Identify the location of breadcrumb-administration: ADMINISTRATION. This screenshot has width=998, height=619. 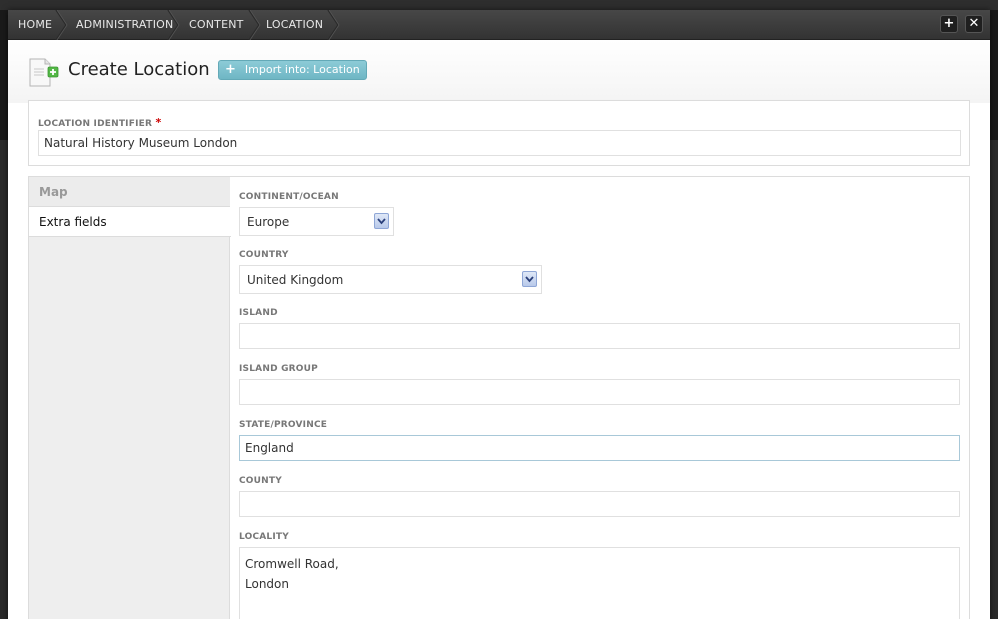
(124, 25).